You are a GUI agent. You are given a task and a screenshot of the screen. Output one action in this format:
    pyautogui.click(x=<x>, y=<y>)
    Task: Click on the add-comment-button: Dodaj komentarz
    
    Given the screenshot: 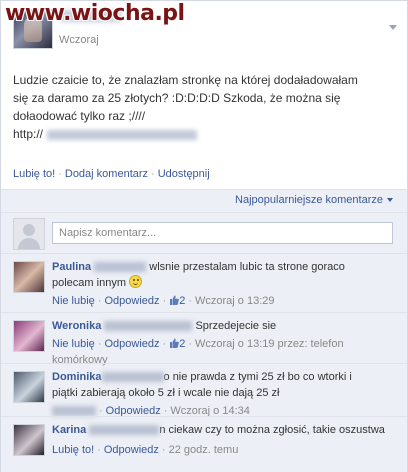 What is the action you would take?
    pyautogui.click(x=106, y=174)
    